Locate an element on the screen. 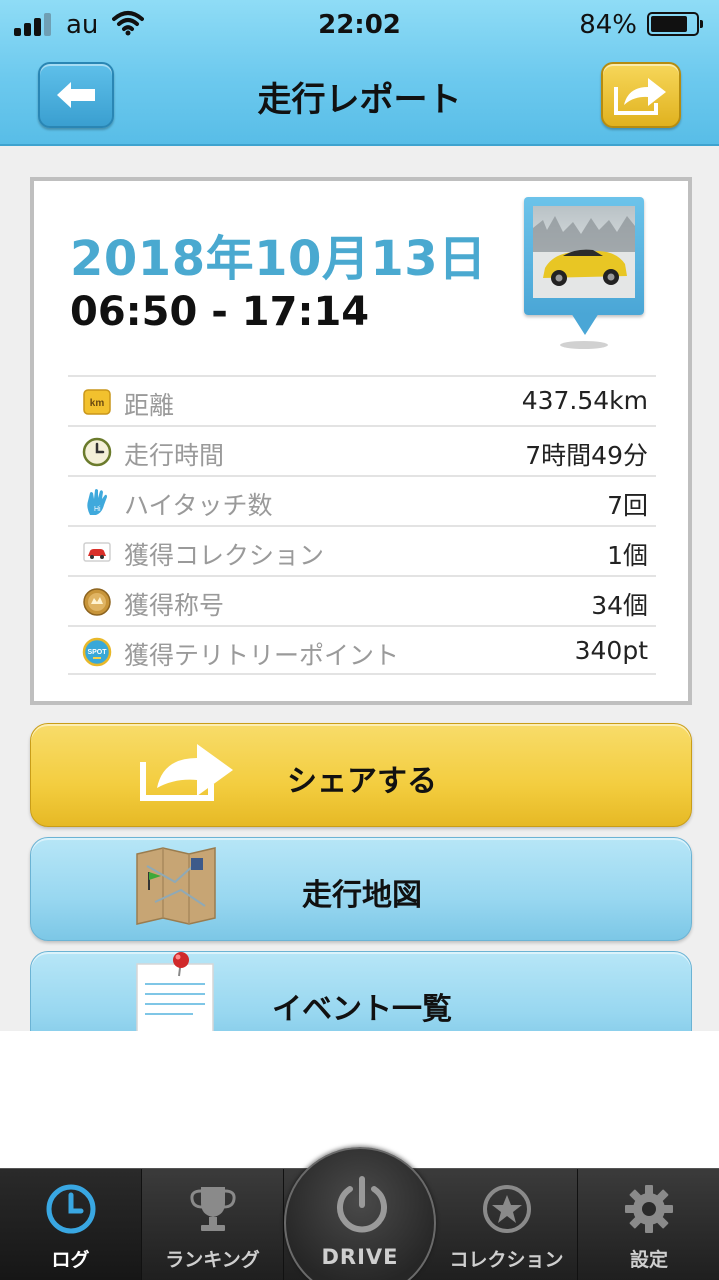 This screenshot has height=1280, width=719. tab-ranking: ランキング is located at coordinates (213, 1224).